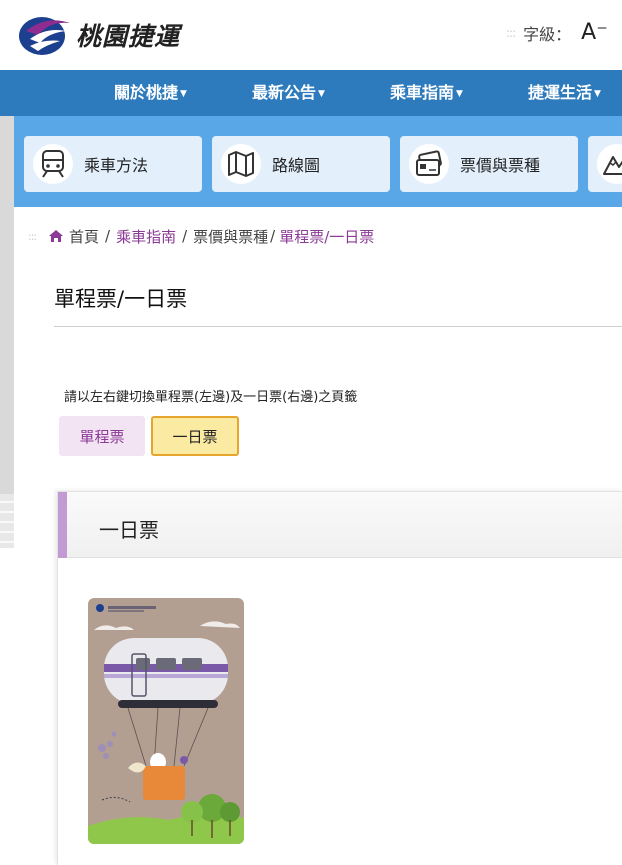 This screenshot has width=622, height=865. I want to click on quick-link-label: 票價與票種, so click(500, 165).